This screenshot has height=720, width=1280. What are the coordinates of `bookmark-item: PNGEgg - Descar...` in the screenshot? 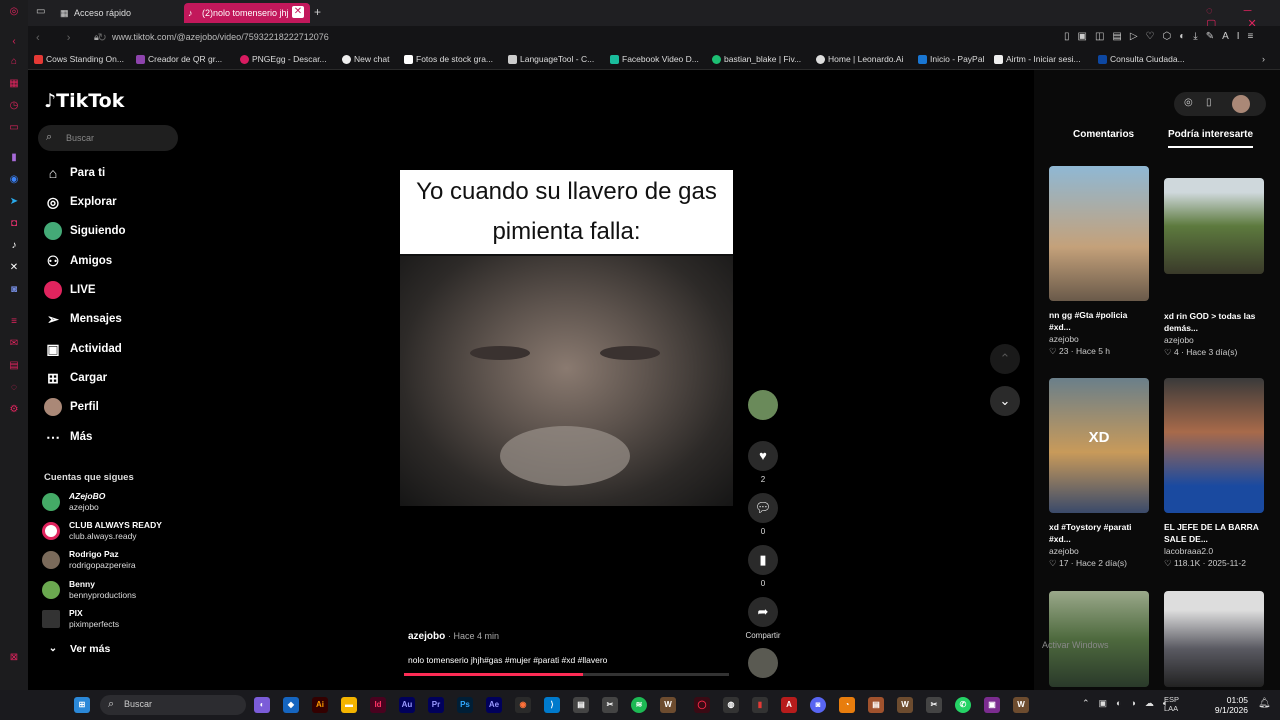 It's located at (283, 59).